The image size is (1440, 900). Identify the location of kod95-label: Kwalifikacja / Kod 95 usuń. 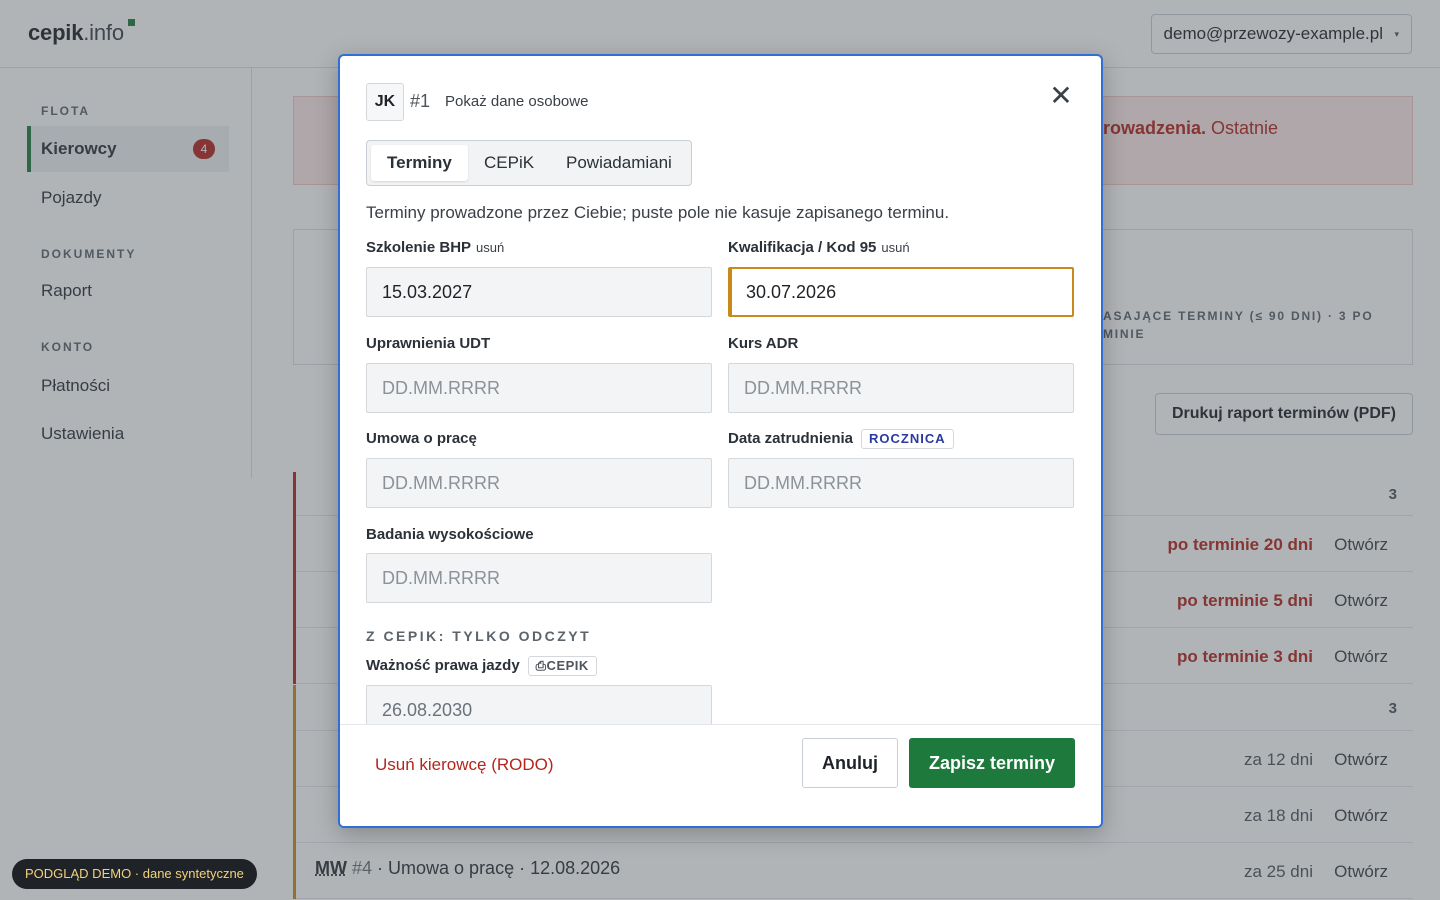
(819, 247).